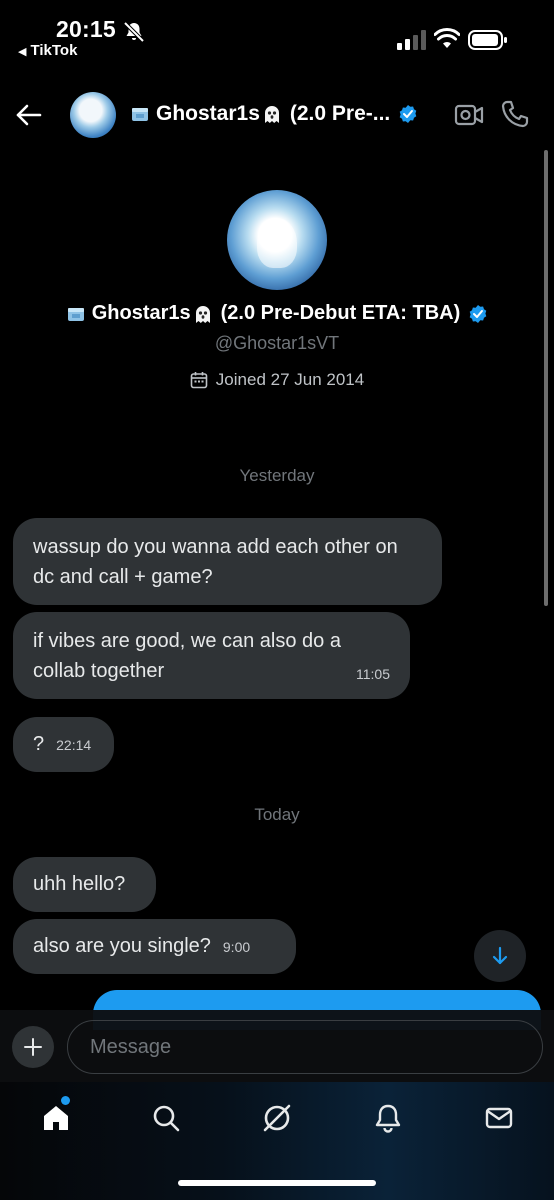  I want to click on tab-search, so click(166, 1118).